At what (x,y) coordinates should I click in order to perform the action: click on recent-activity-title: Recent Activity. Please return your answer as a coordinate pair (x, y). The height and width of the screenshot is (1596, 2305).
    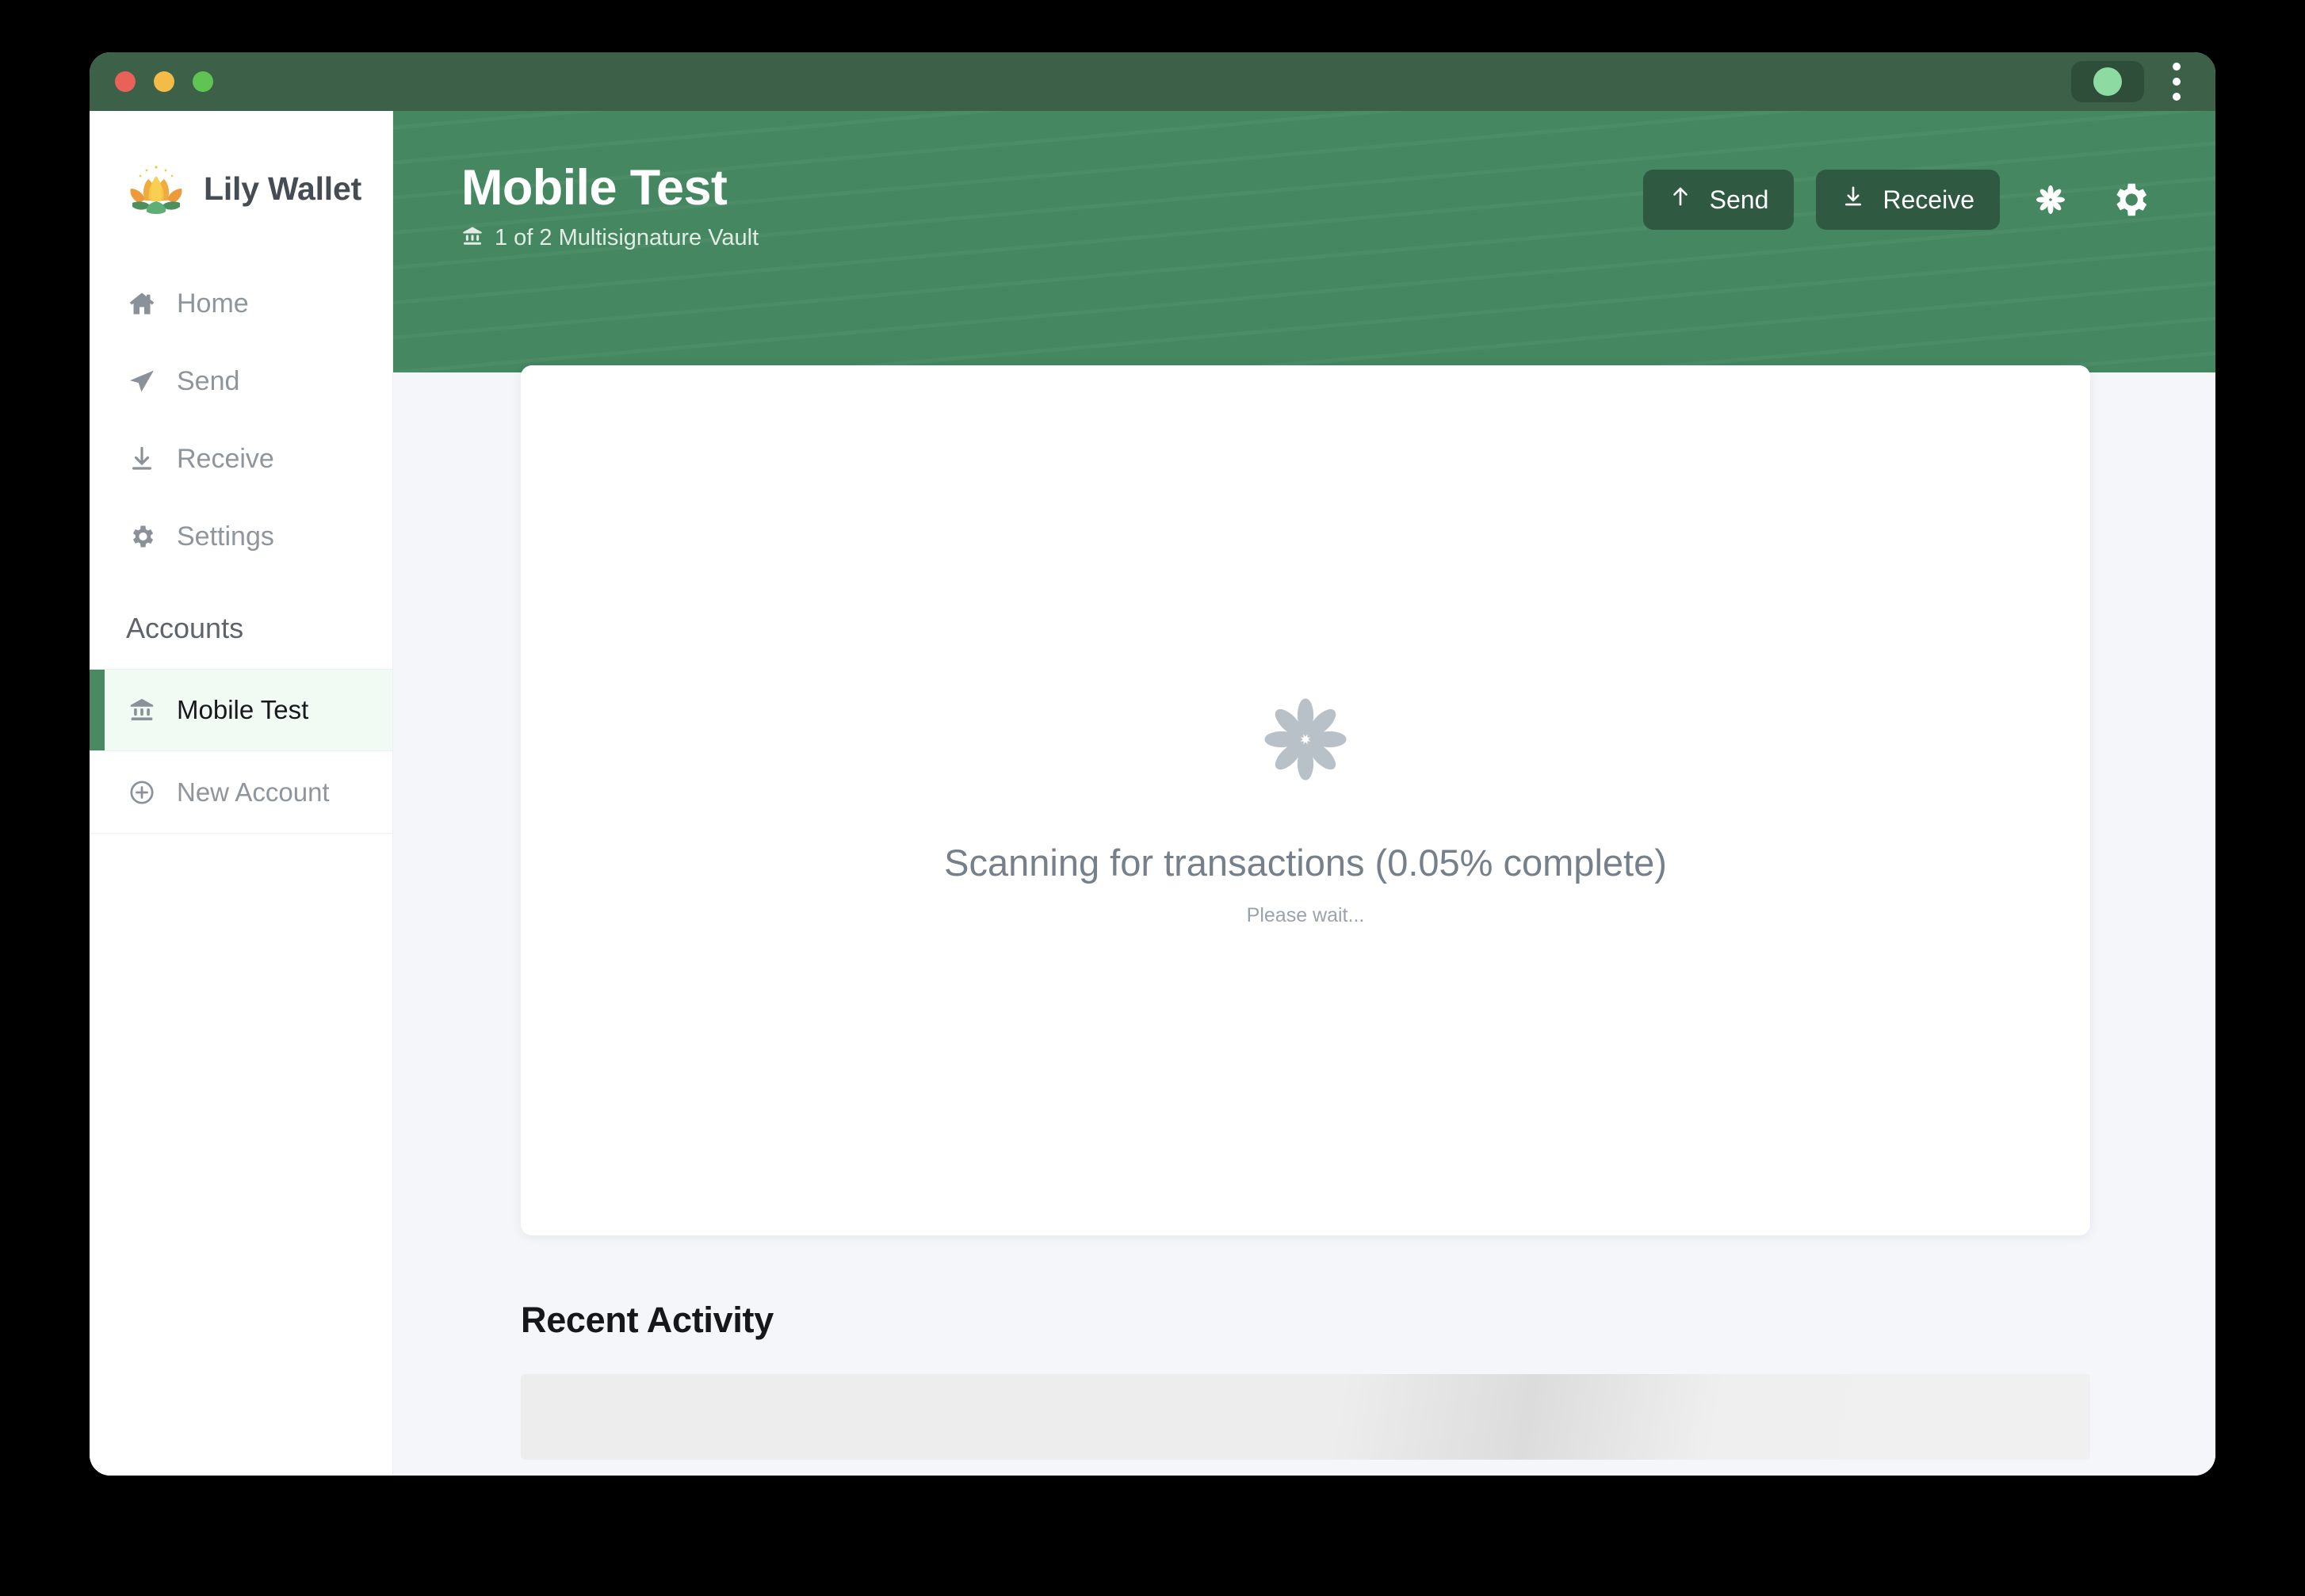
    Looking at the image, I should click on (647, 1320).